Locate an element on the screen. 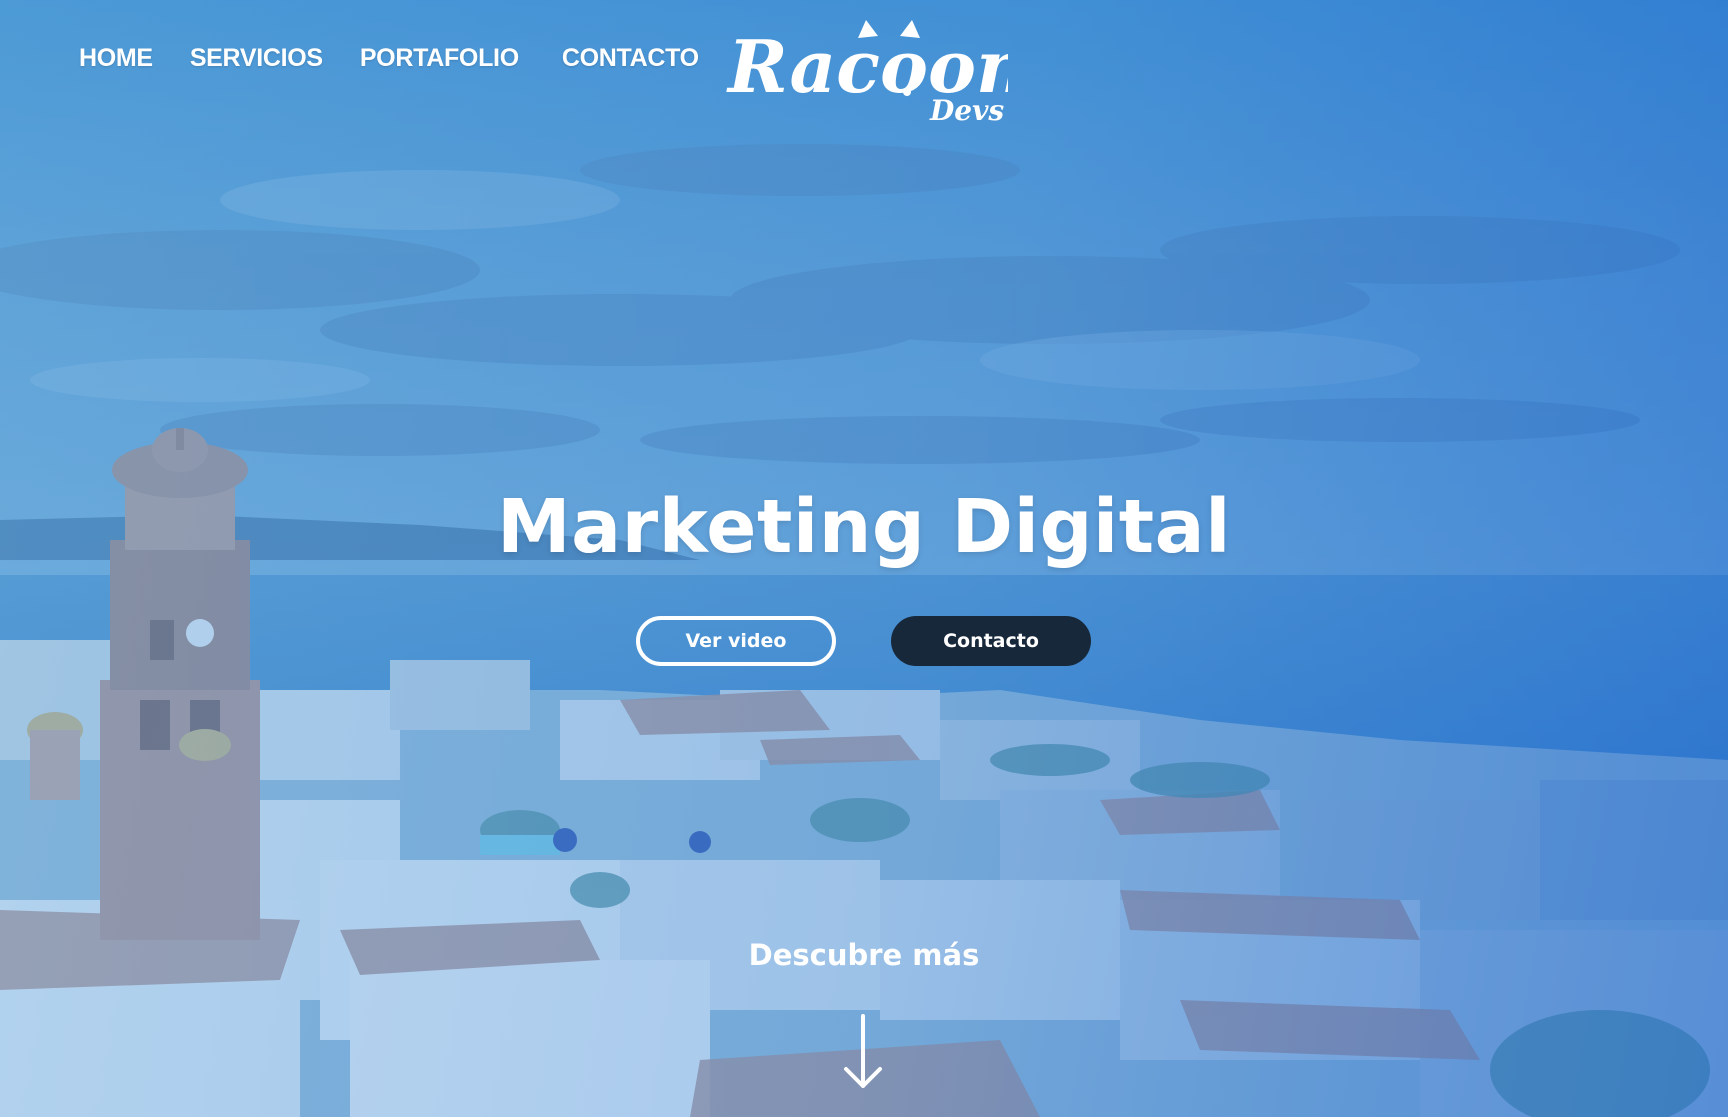 The image size is (1728, 1117). racoon-devs-logo: Racoon Devs is located at coordinates (866, 69).